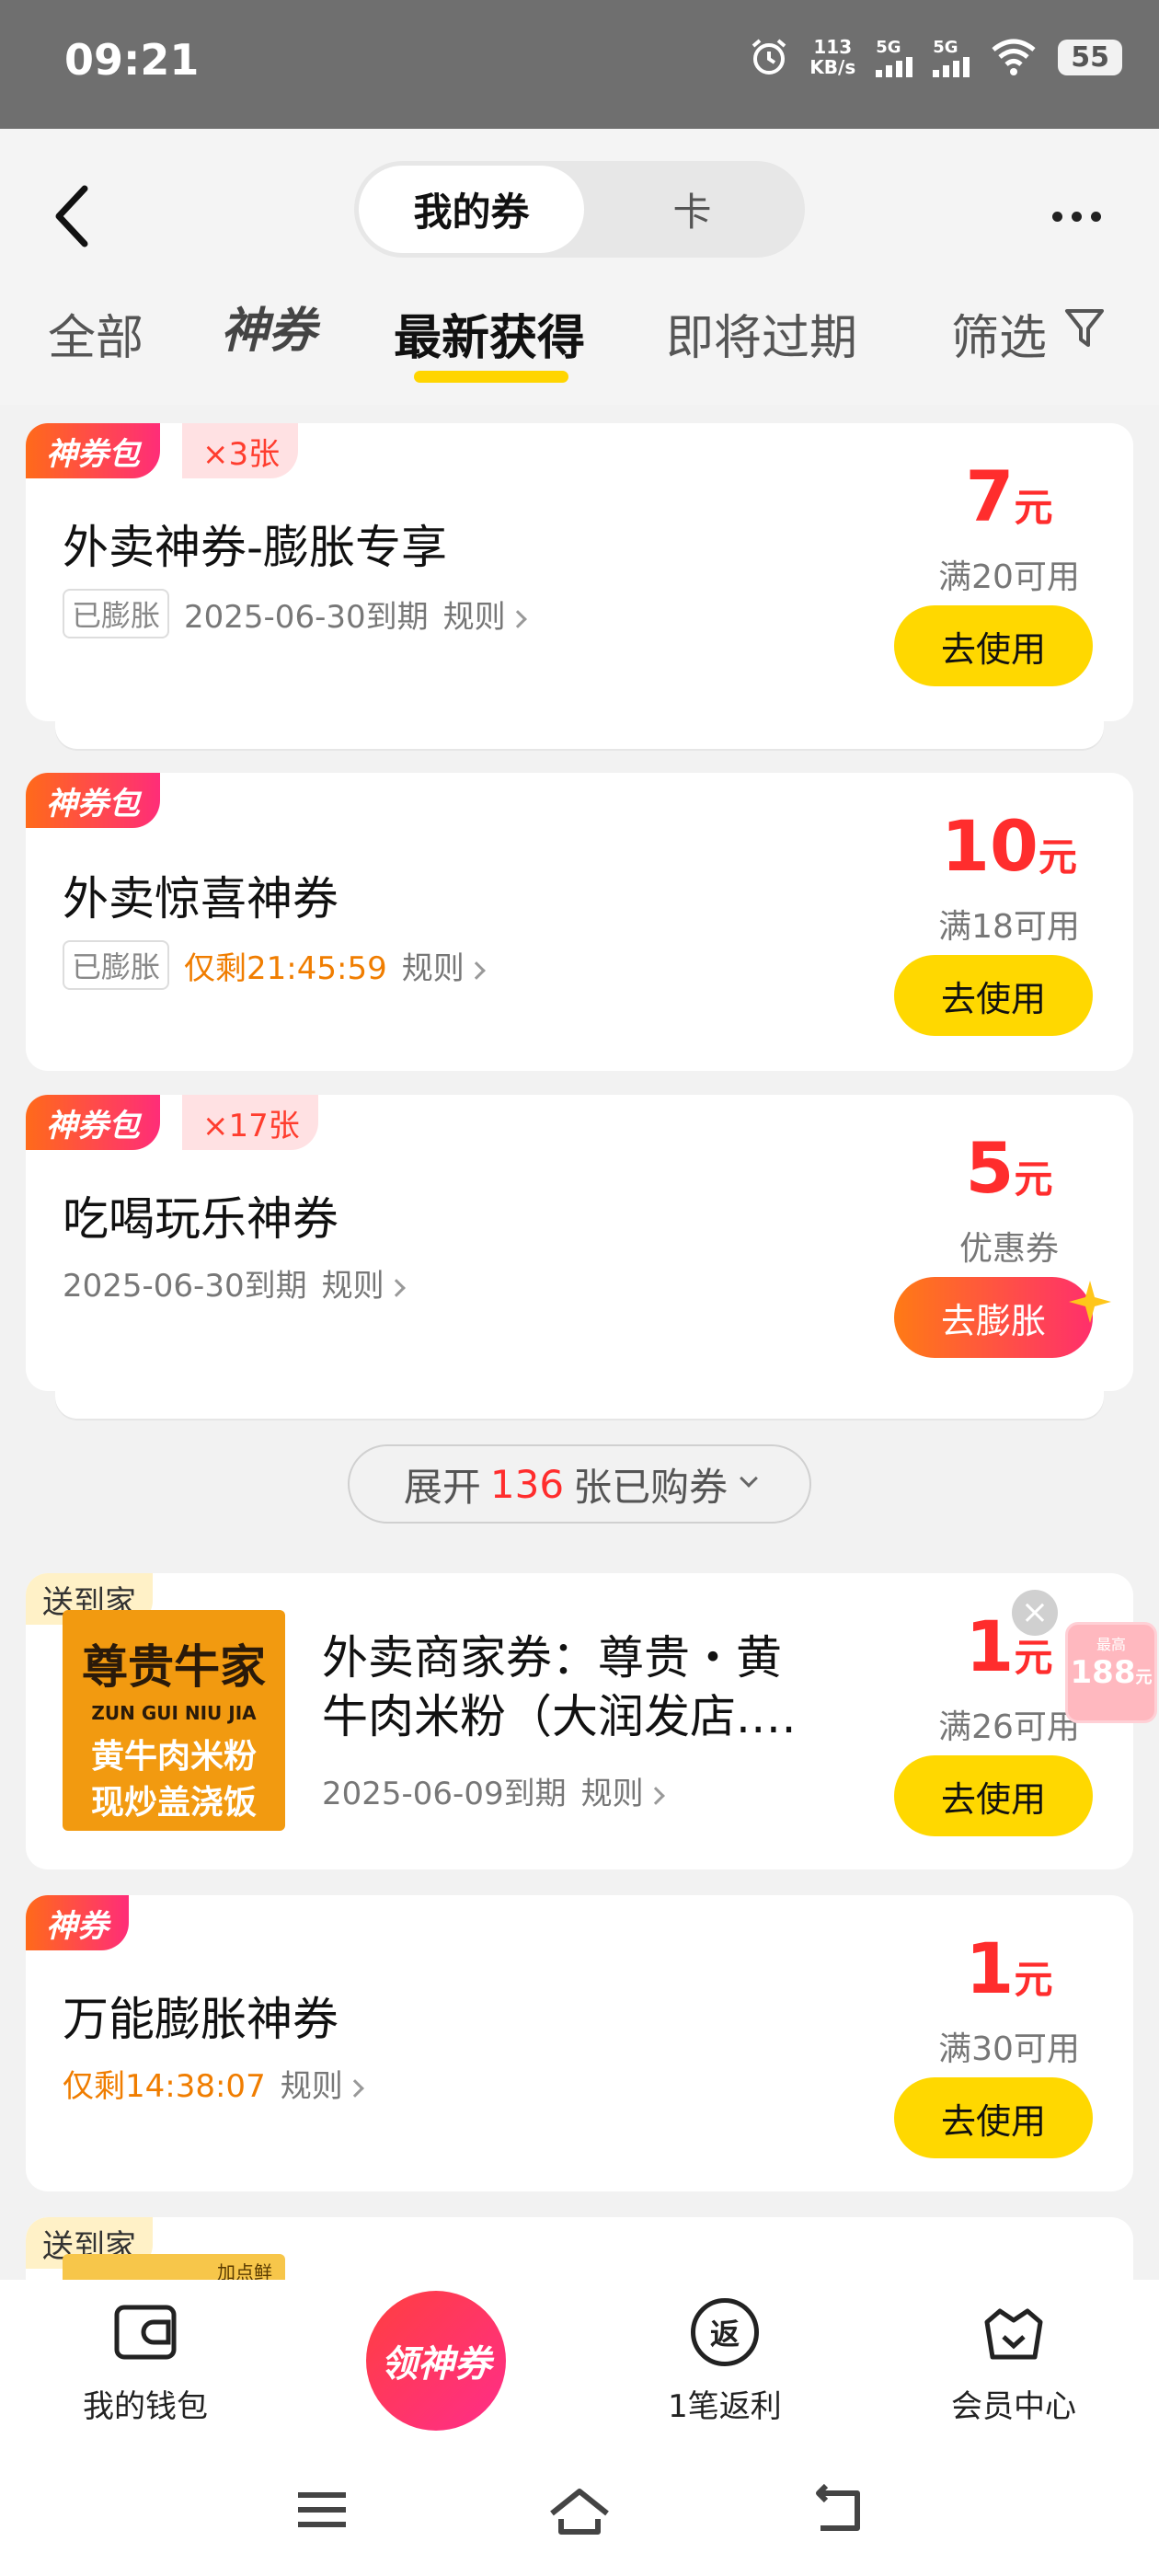  Describe the element at coordinates (240, 450) in the screenshot. I see `coupon-count: ×3张` at that location.